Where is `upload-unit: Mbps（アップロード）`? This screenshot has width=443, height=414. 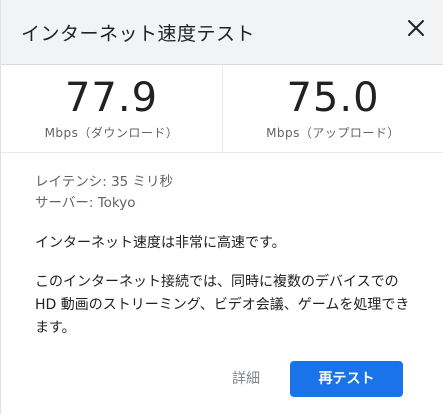 upload-unit: Mbps（アップロード） is located at coordinates (333, 133).